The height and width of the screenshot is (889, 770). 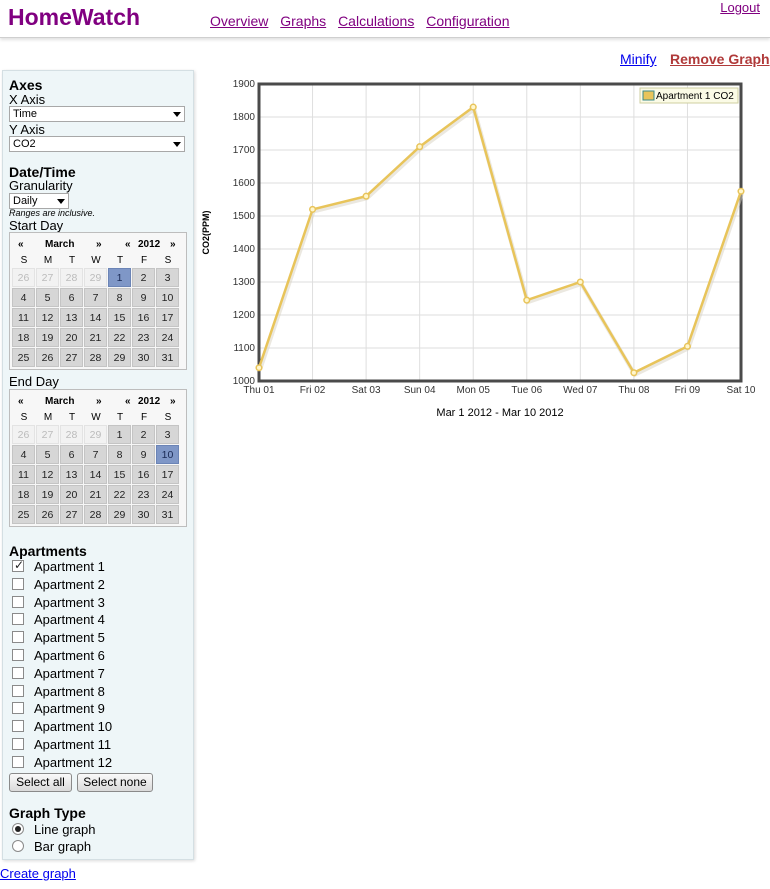 What do you see at coordinates (38, 873) in the screenshot?
I see `create-graph-link: Create graph` at bounding box center [38, 873].